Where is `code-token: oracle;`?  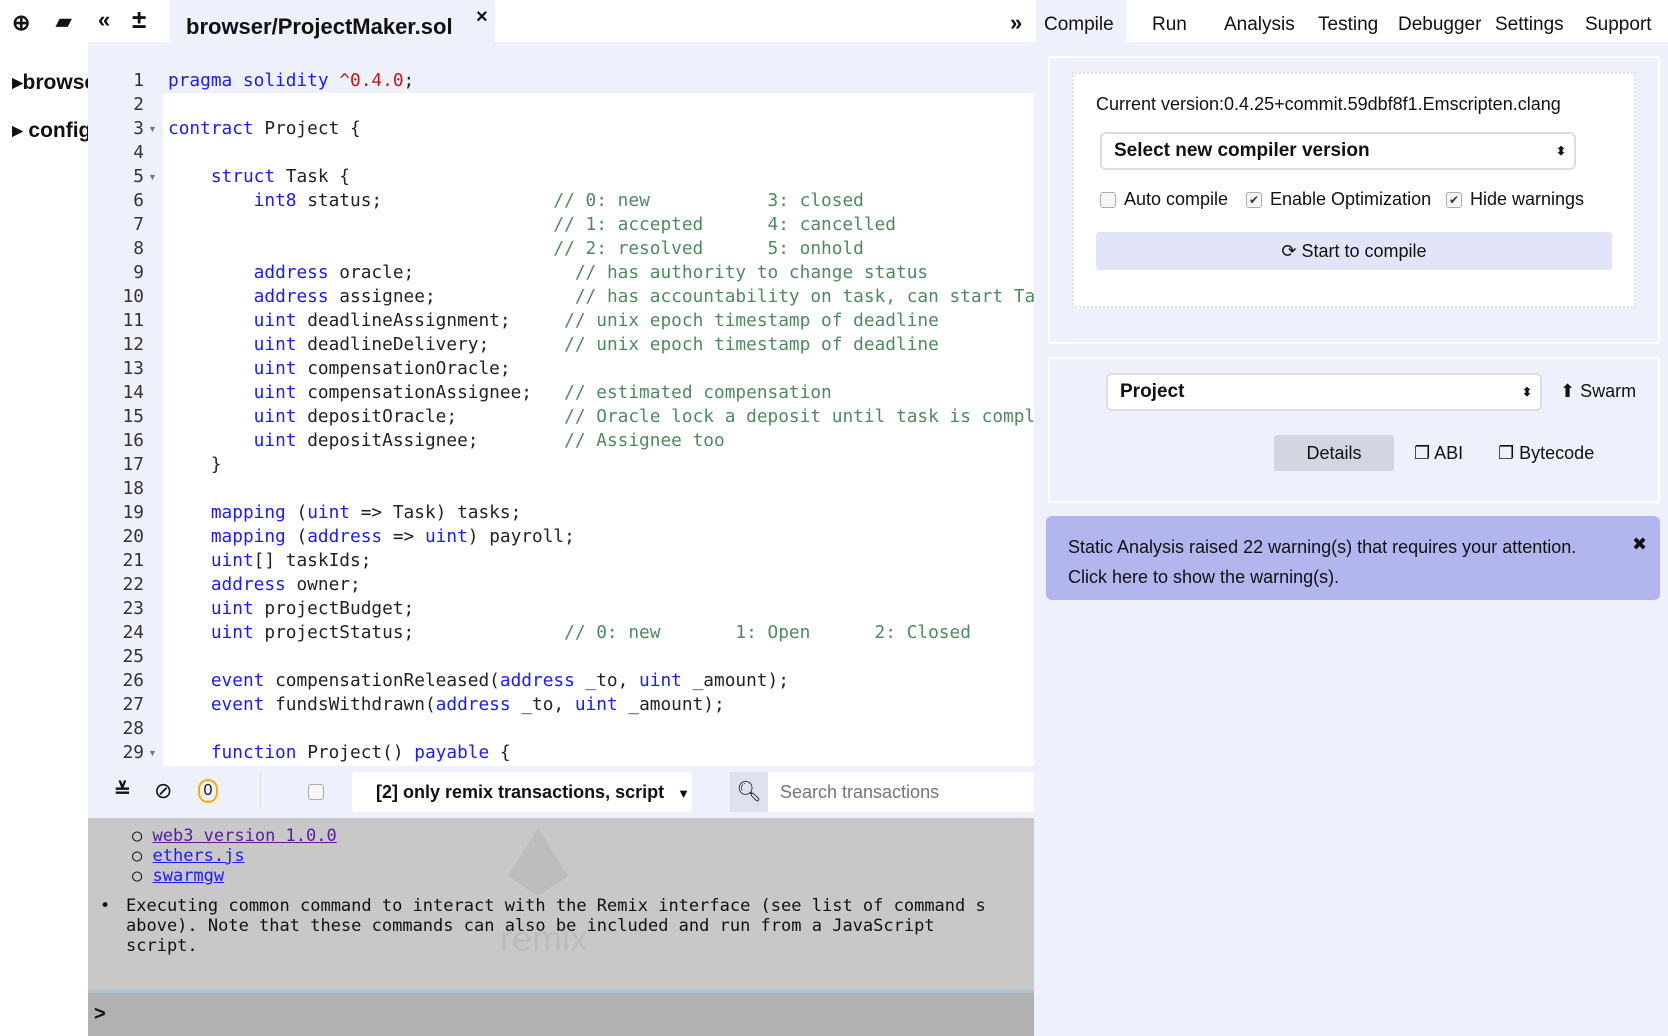 code-token: oracle; is located at coordinates (451, 272).